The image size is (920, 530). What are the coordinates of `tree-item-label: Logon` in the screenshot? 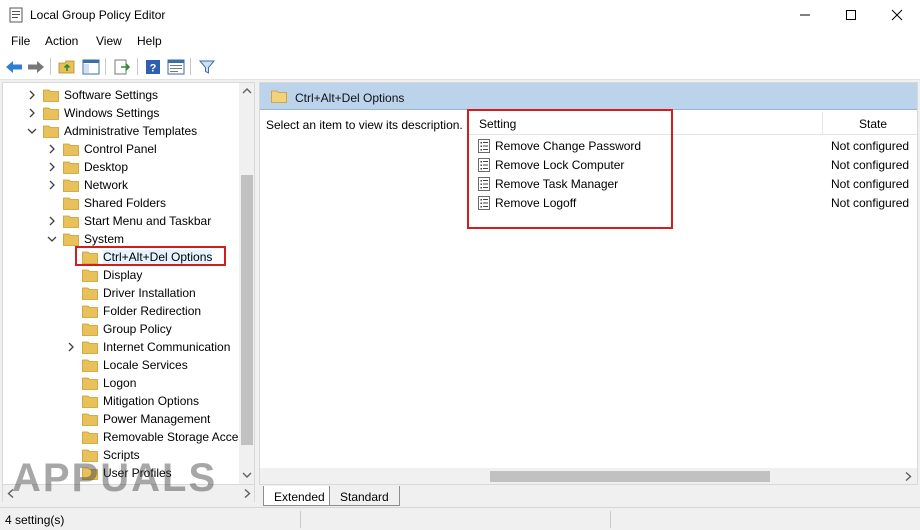 It's located at (120, 383).